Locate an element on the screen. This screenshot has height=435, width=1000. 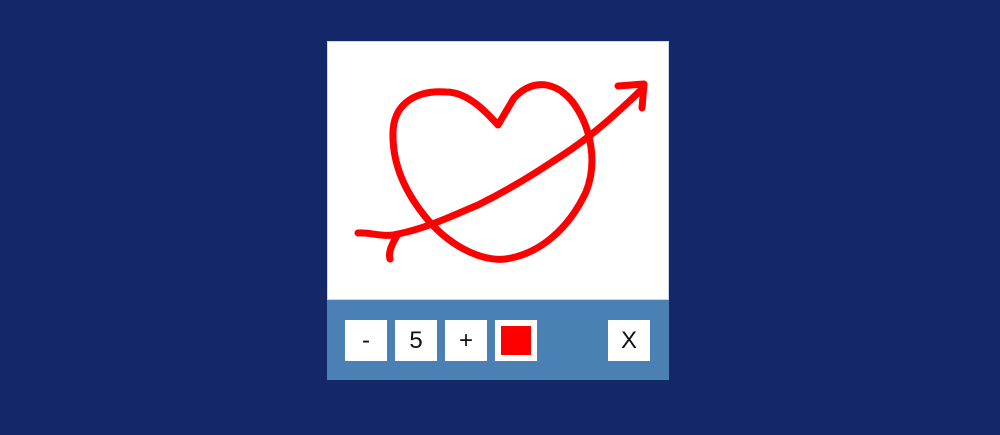
color-swatch is located at coordinates (516, 340).